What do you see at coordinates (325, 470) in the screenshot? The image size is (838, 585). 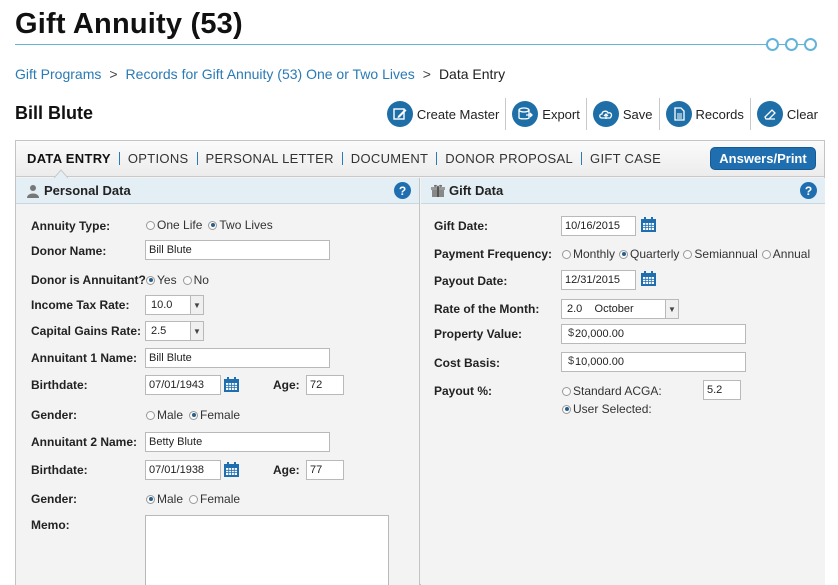 I see `age-2-input: 77` at bounding box center [325, 470].